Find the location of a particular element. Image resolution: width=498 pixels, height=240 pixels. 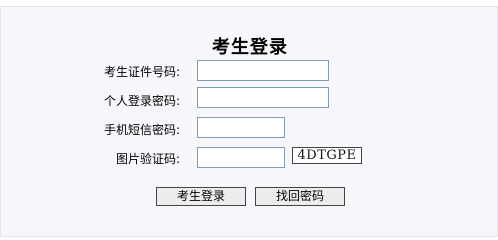

captcha-image: 4DTGPE is located at coordinates (327, 155).